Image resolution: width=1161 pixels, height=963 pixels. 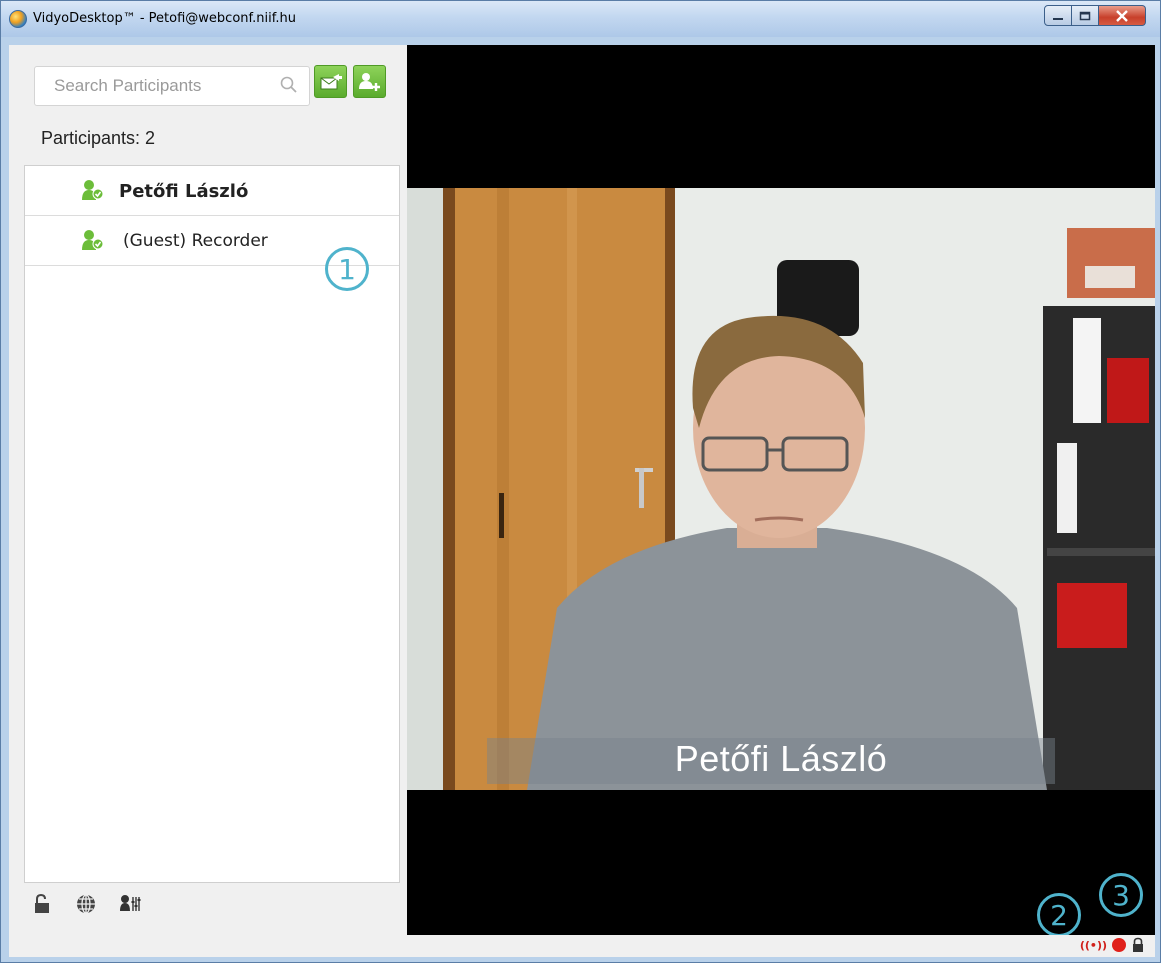 What do you see at coordinates (1121, 895) in the screenshot?
I see `callout-3: 3` at bounding box center [1121, 895].